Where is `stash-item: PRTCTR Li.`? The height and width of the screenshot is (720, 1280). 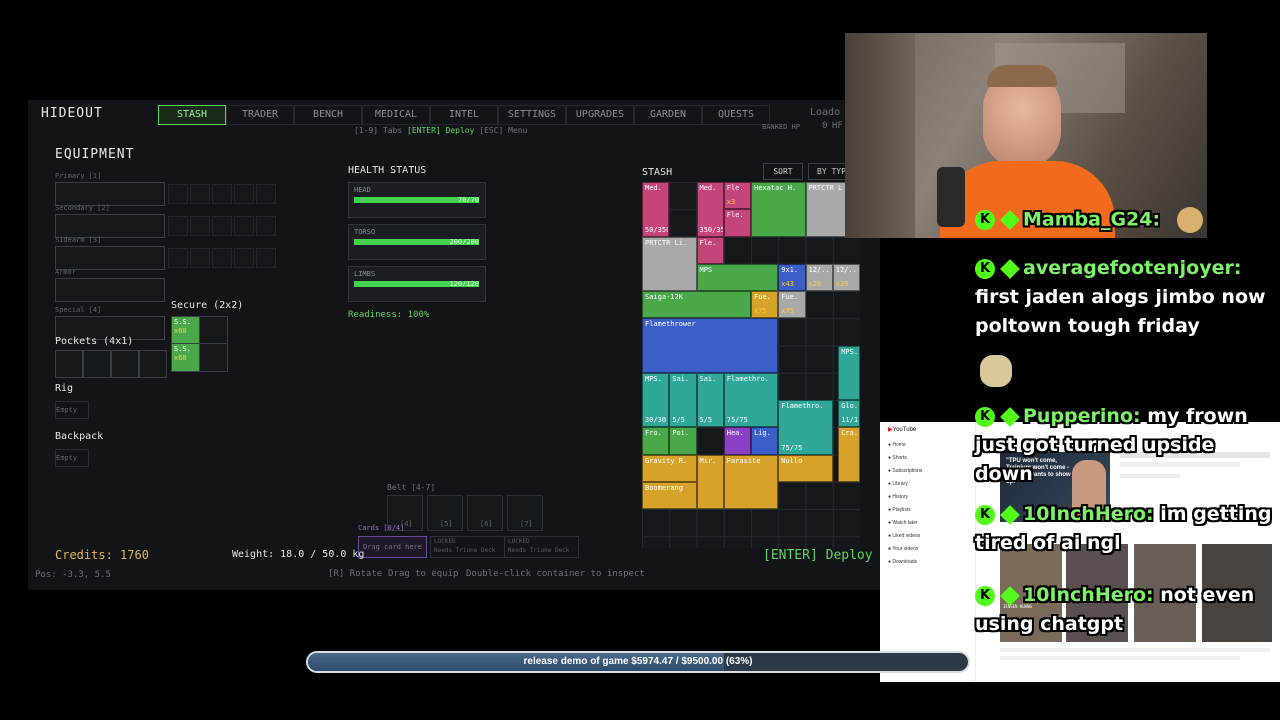
stash-item: PRTCTR Li. is located at coordinates (669, 263).